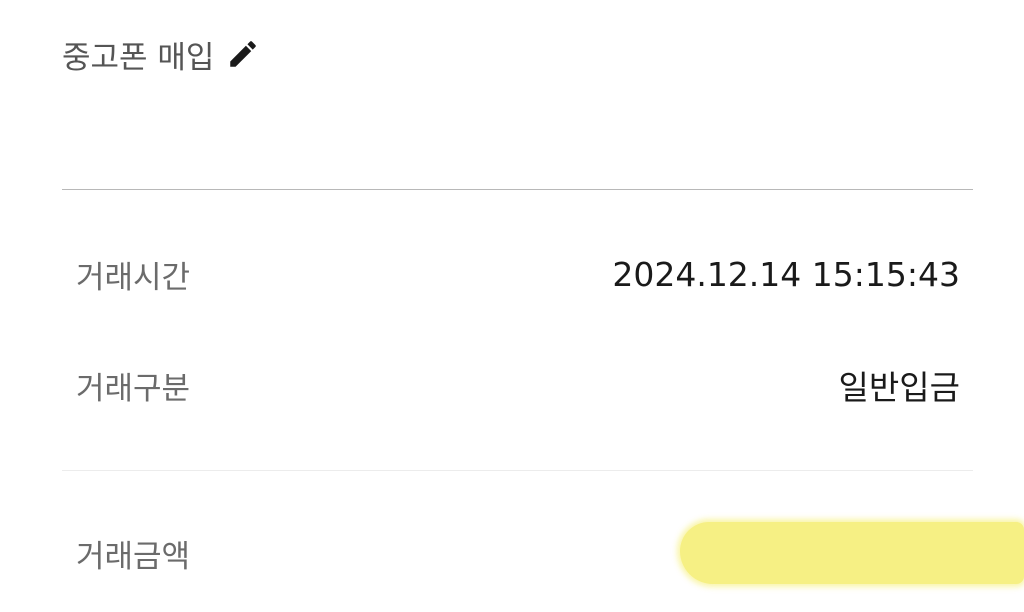 Image resolution: width=1024 pixels, height=612 pixels. What do you see at coordinates (133, 388) in the screenshot?
I see `transaction-type-label: 거래구분` at bounding box center [133, 388].